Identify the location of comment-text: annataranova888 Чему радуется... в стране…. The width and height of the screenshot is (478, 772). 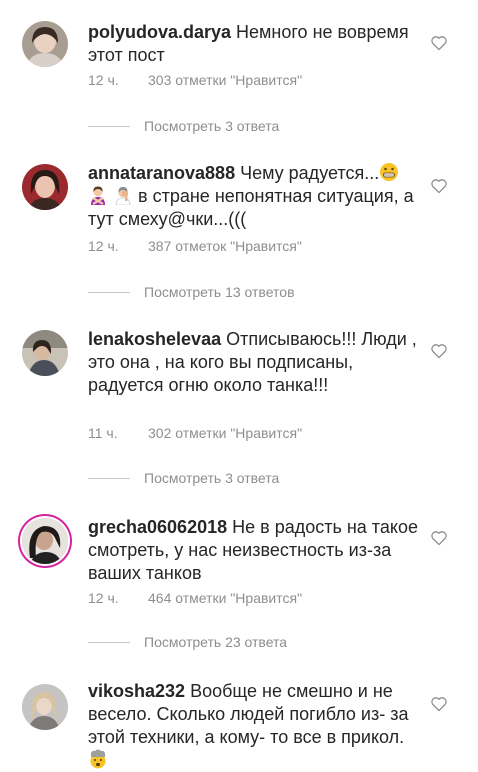
(253, 196).